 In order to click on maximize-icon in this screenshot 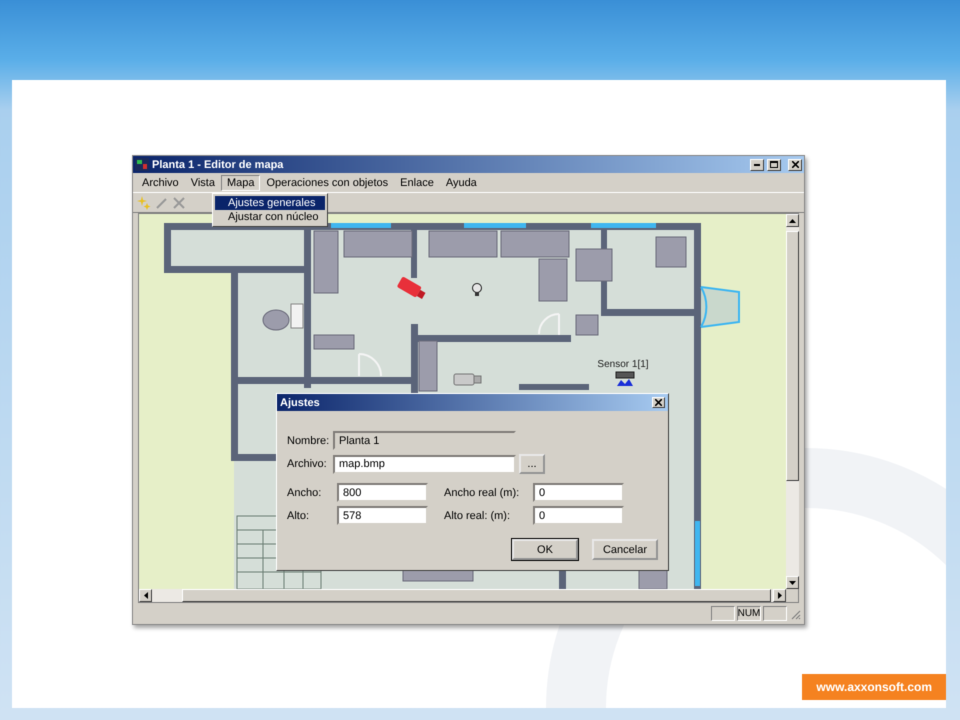, I will do `click(774, 164)`.